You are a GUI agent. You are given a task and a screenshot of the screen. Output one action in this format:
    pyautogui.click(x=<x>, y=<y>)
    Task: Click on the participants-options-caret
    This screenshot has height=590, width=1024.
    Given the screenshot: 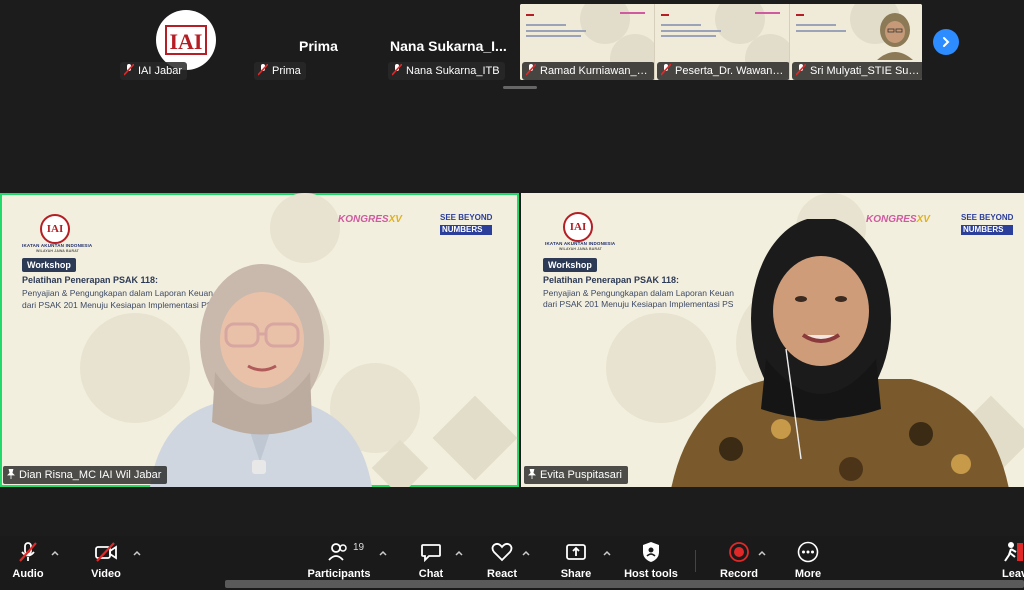 What is the action you would take?
    pyautogui.click(x=383, y=553)
    